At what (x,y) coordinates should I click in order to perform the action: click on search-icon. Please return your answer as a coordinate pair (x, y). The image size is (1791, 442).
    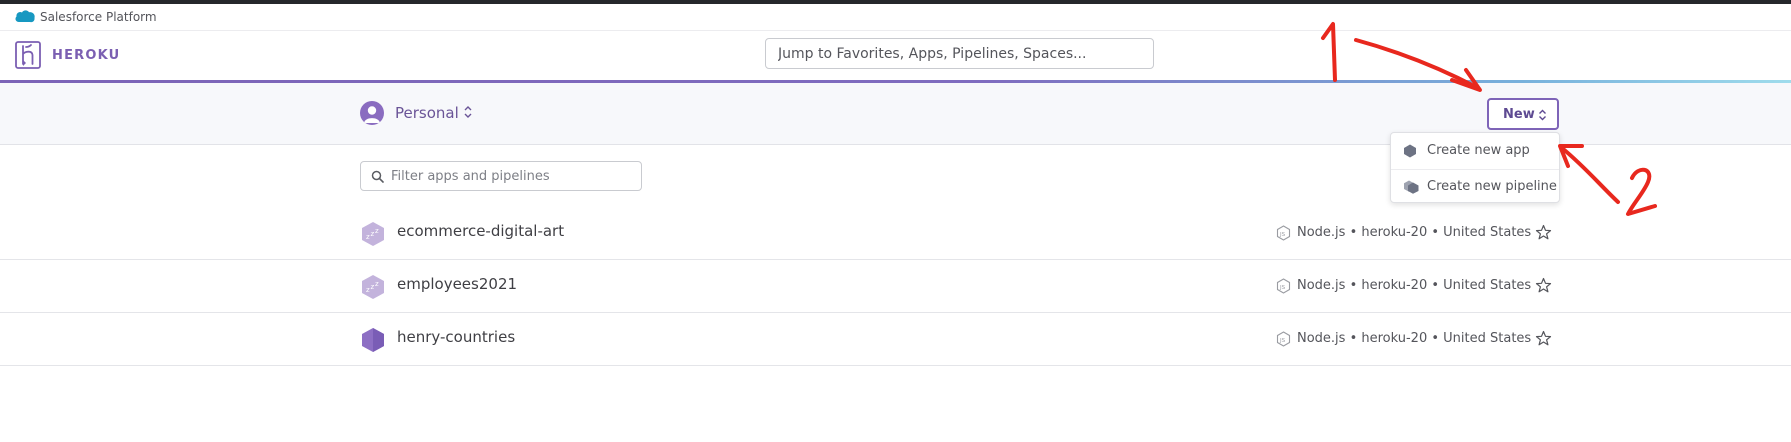
    Looking at the image, I should click on (377, 176).